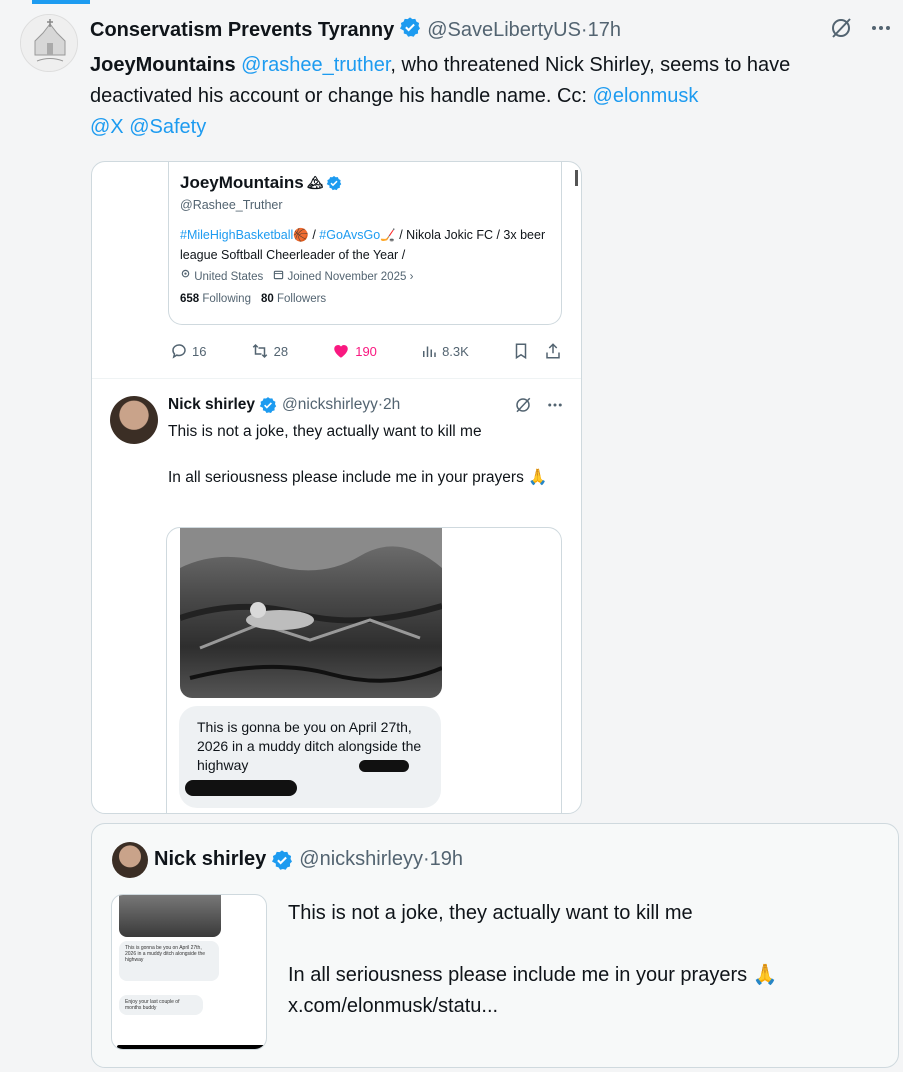 The width and height of the screenshot is (903, 1072). What do you see at coordinates (537, 351) in the screenshot?
I see `share-actions` at bounding box center [537, 351].